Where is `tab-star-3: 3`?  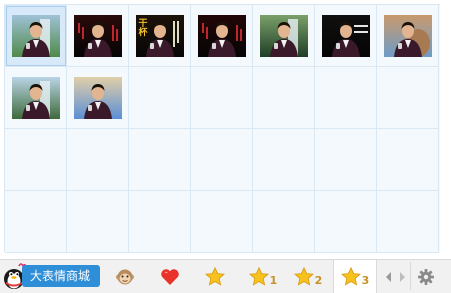 tab-star-3: 3 is located at coordinates (355, 276).